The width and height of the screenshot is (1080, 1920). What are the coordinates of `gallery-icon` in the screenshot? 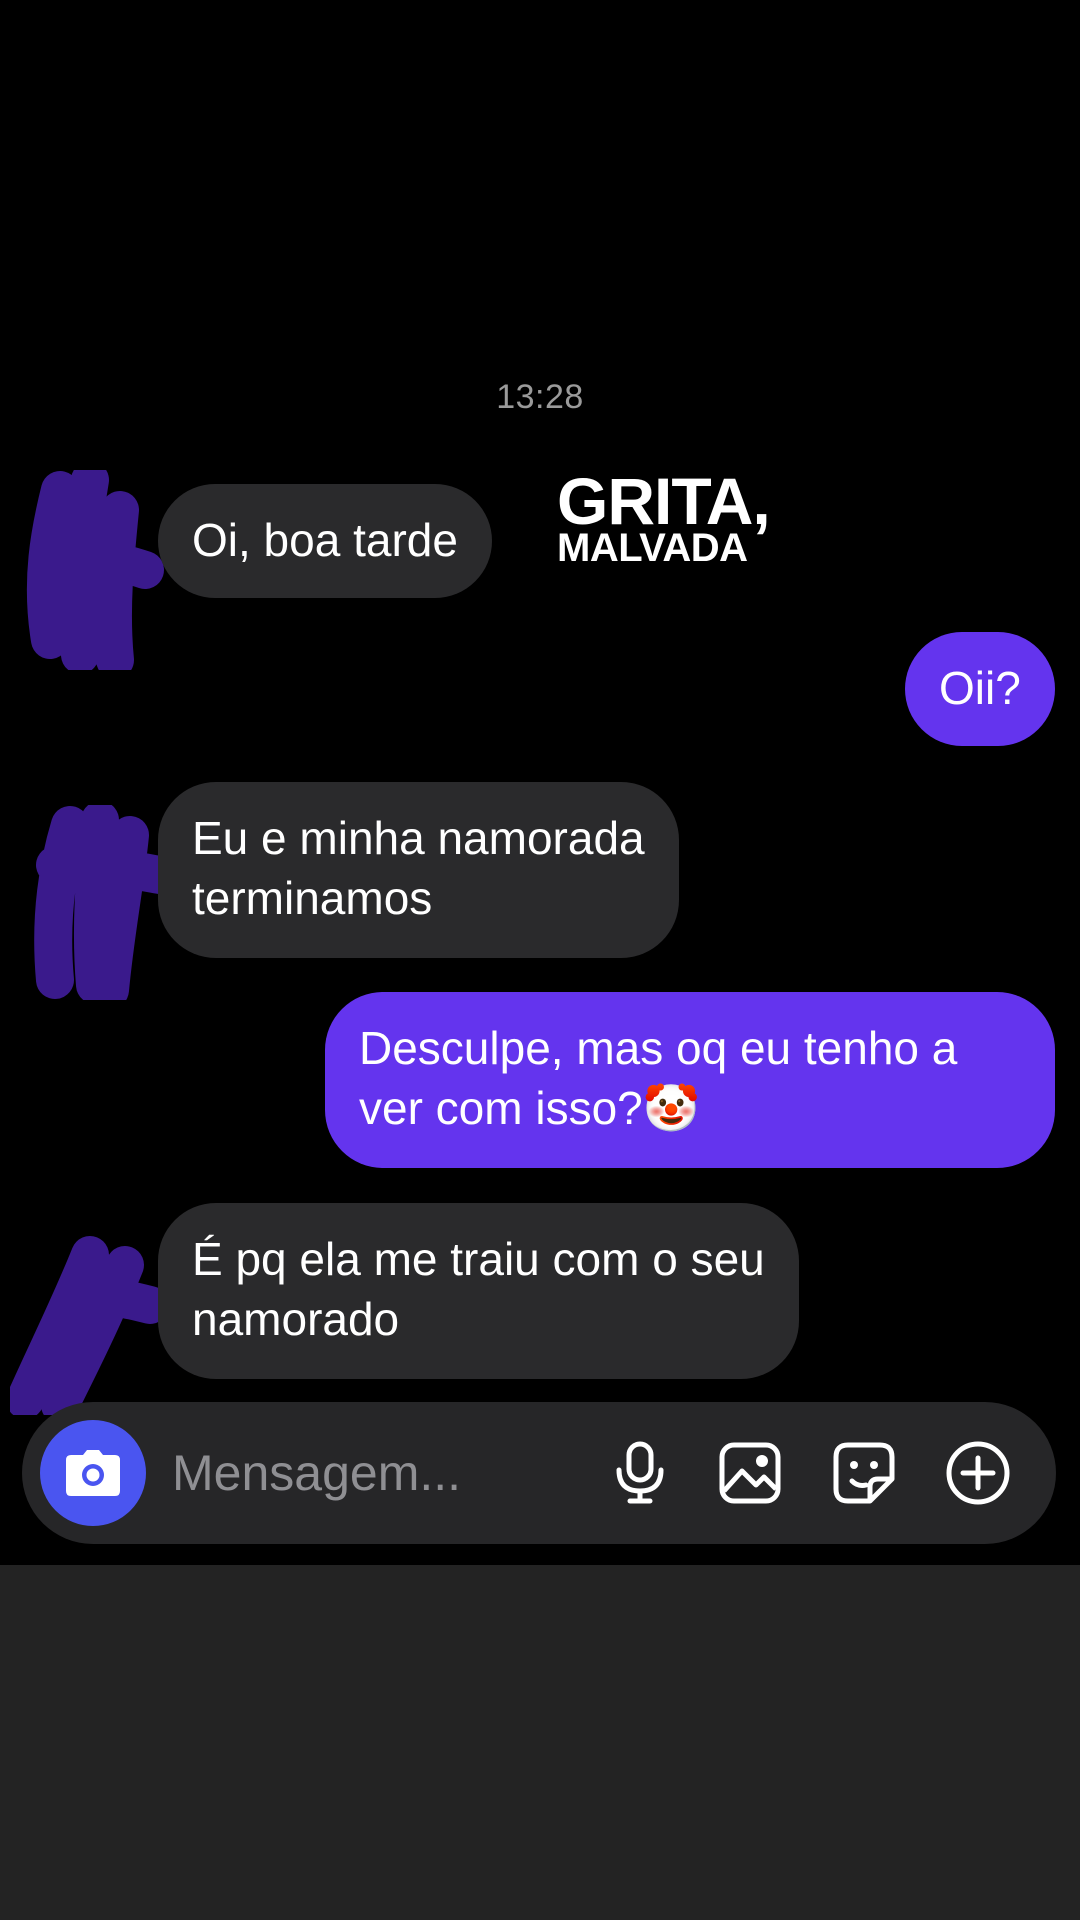 It's located at (750, 1473).